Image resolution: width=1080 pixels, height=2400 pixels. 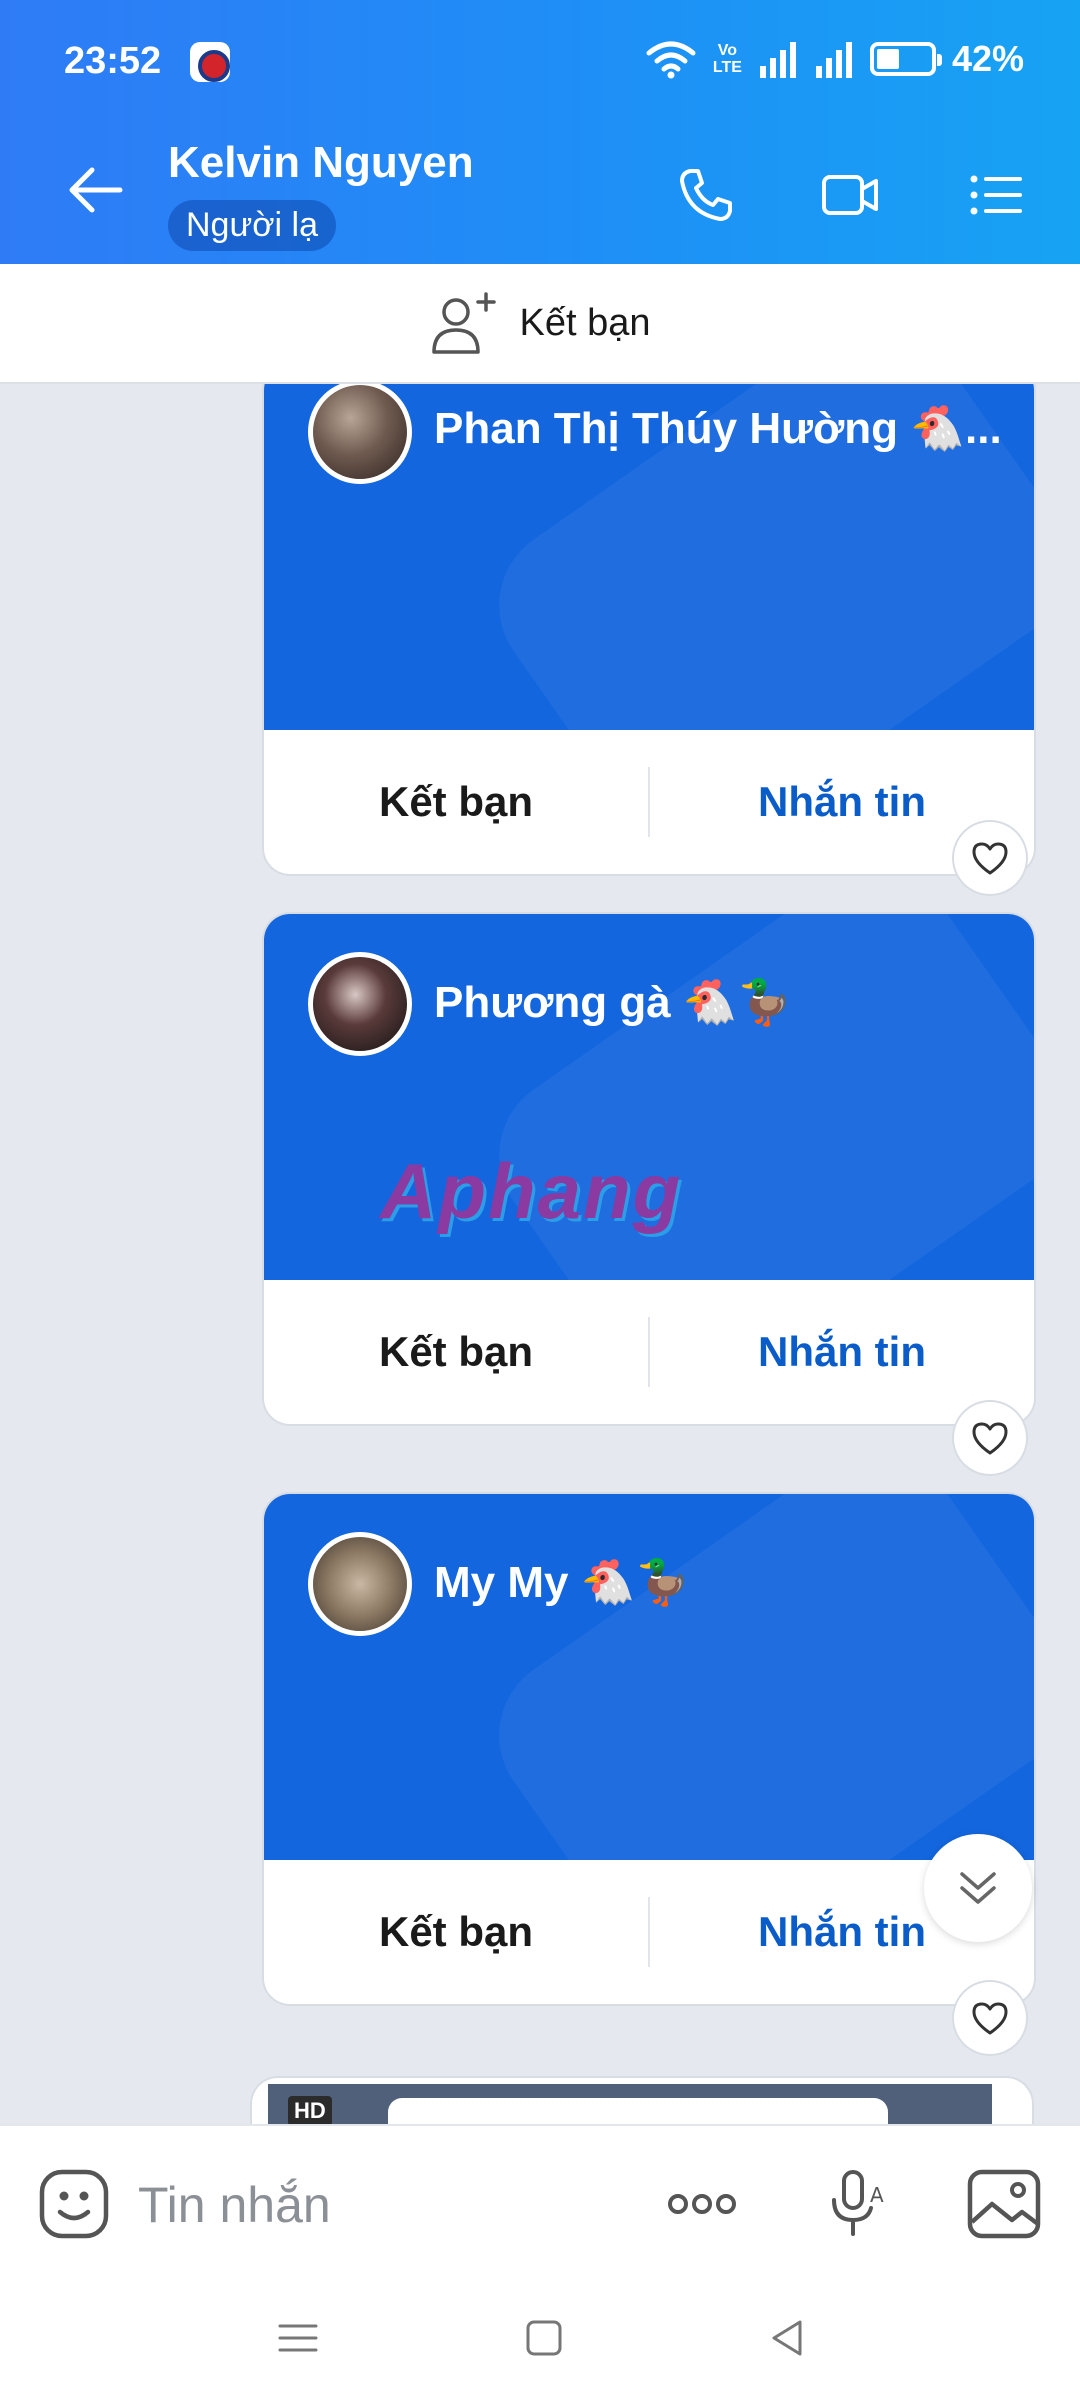 I want to click on add-friend-bar: Kết bạn, so click(x=540, y=324).